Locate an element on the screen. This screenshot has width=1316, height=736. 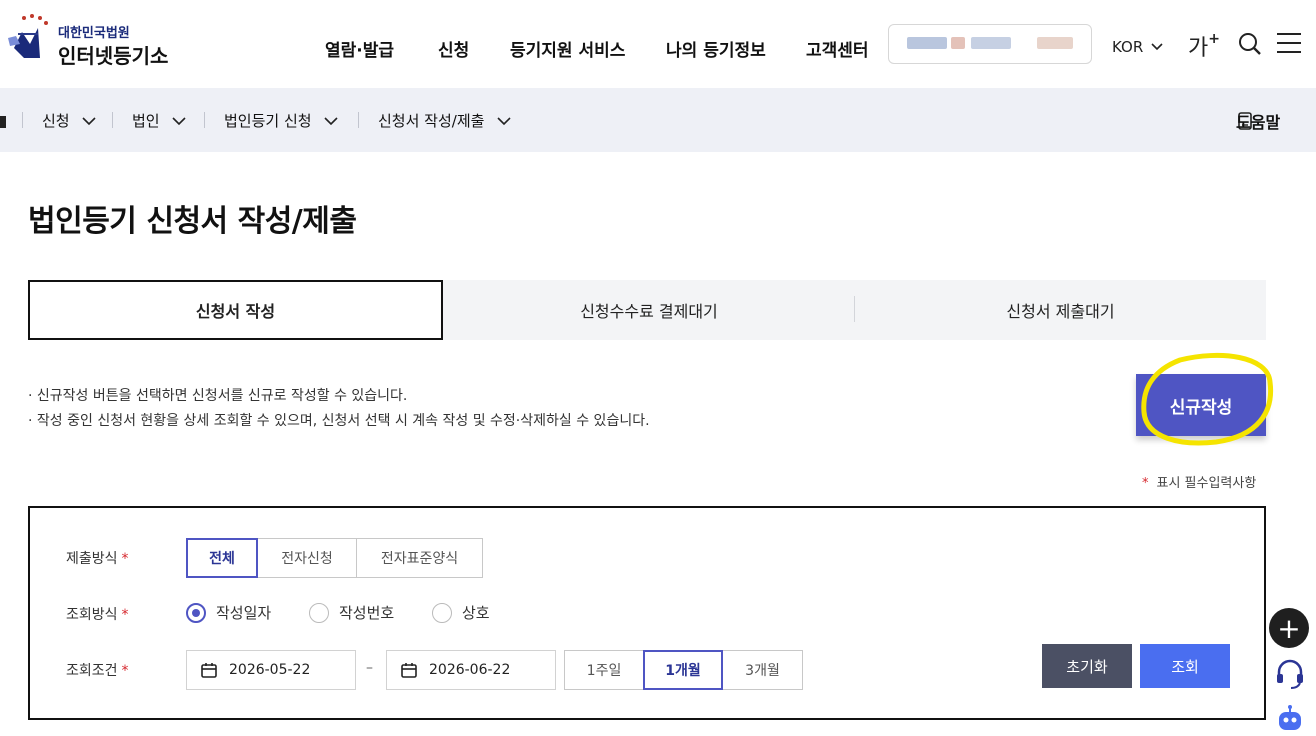
tab-bar: 신청서 작성 신청수수료 결제대기 신청서 제출대기 is located at coordinates (647, 310).